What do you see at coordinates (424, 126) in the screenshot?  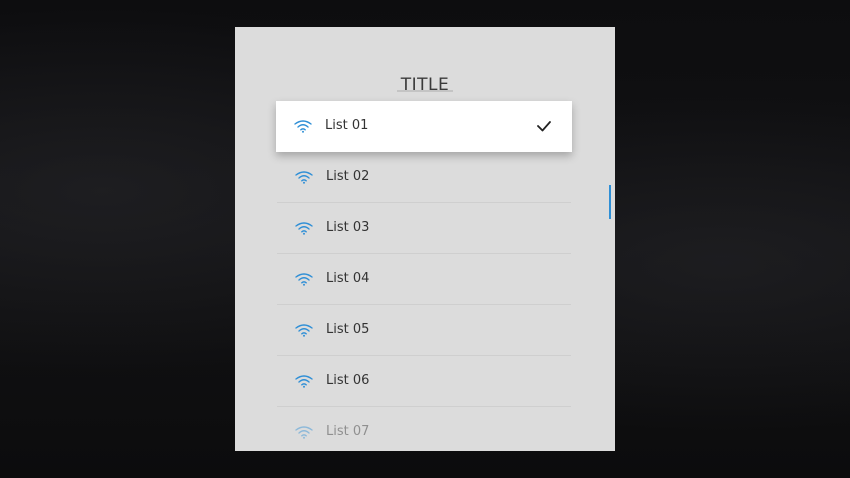 I see `list-item-01: List 01` at bounding box center [424, 126].